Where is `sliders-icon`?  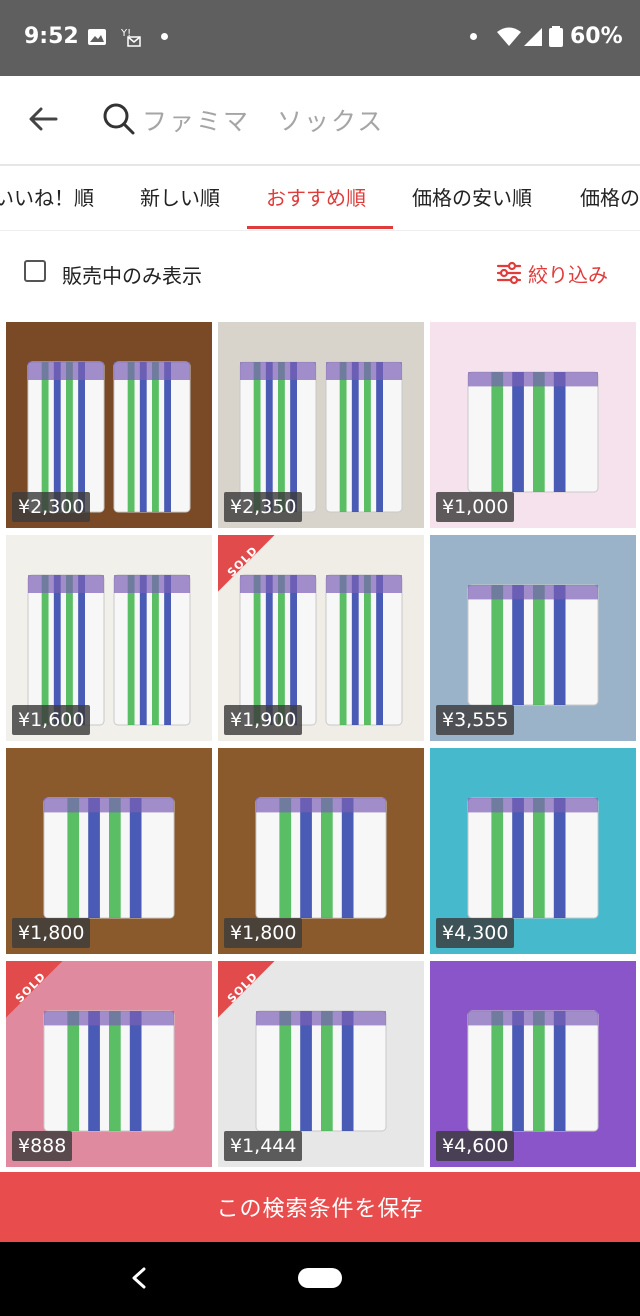 sliders-icon is located at coordinates (509, 273).